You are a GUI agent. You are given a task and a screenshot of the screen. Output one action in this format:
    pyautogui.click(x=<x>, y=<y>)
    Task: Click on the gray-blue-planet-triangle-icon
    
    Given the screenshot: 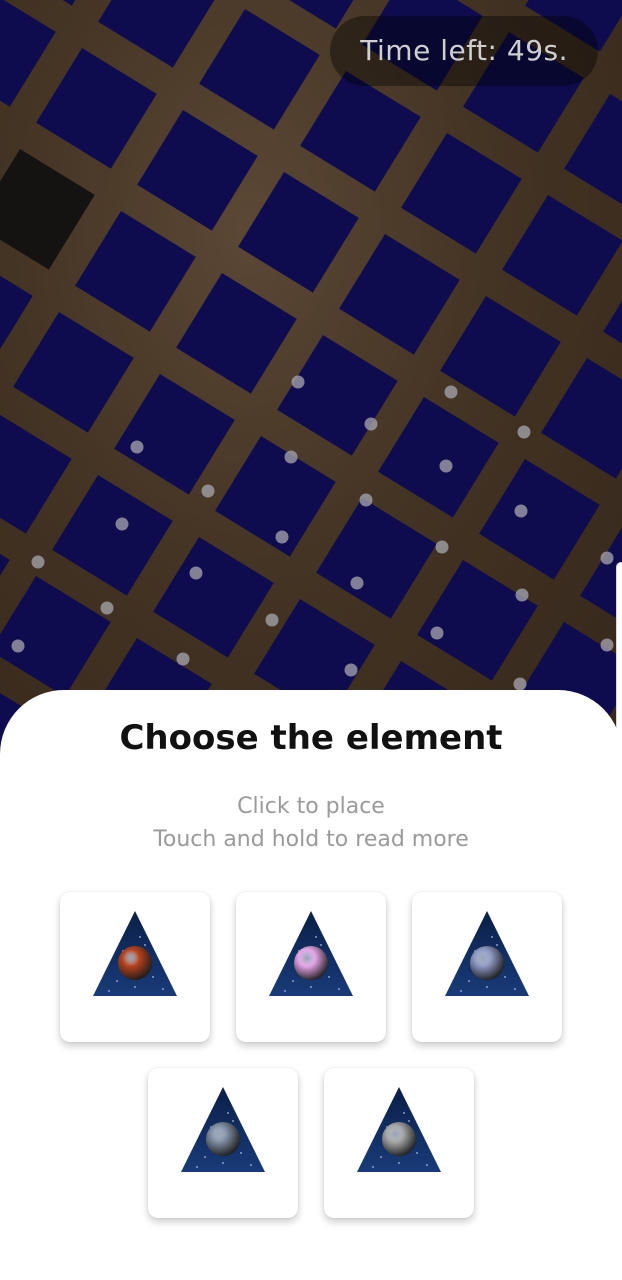 What is the action you would take?
    pyautogui.click(x=223, y=1129)
    